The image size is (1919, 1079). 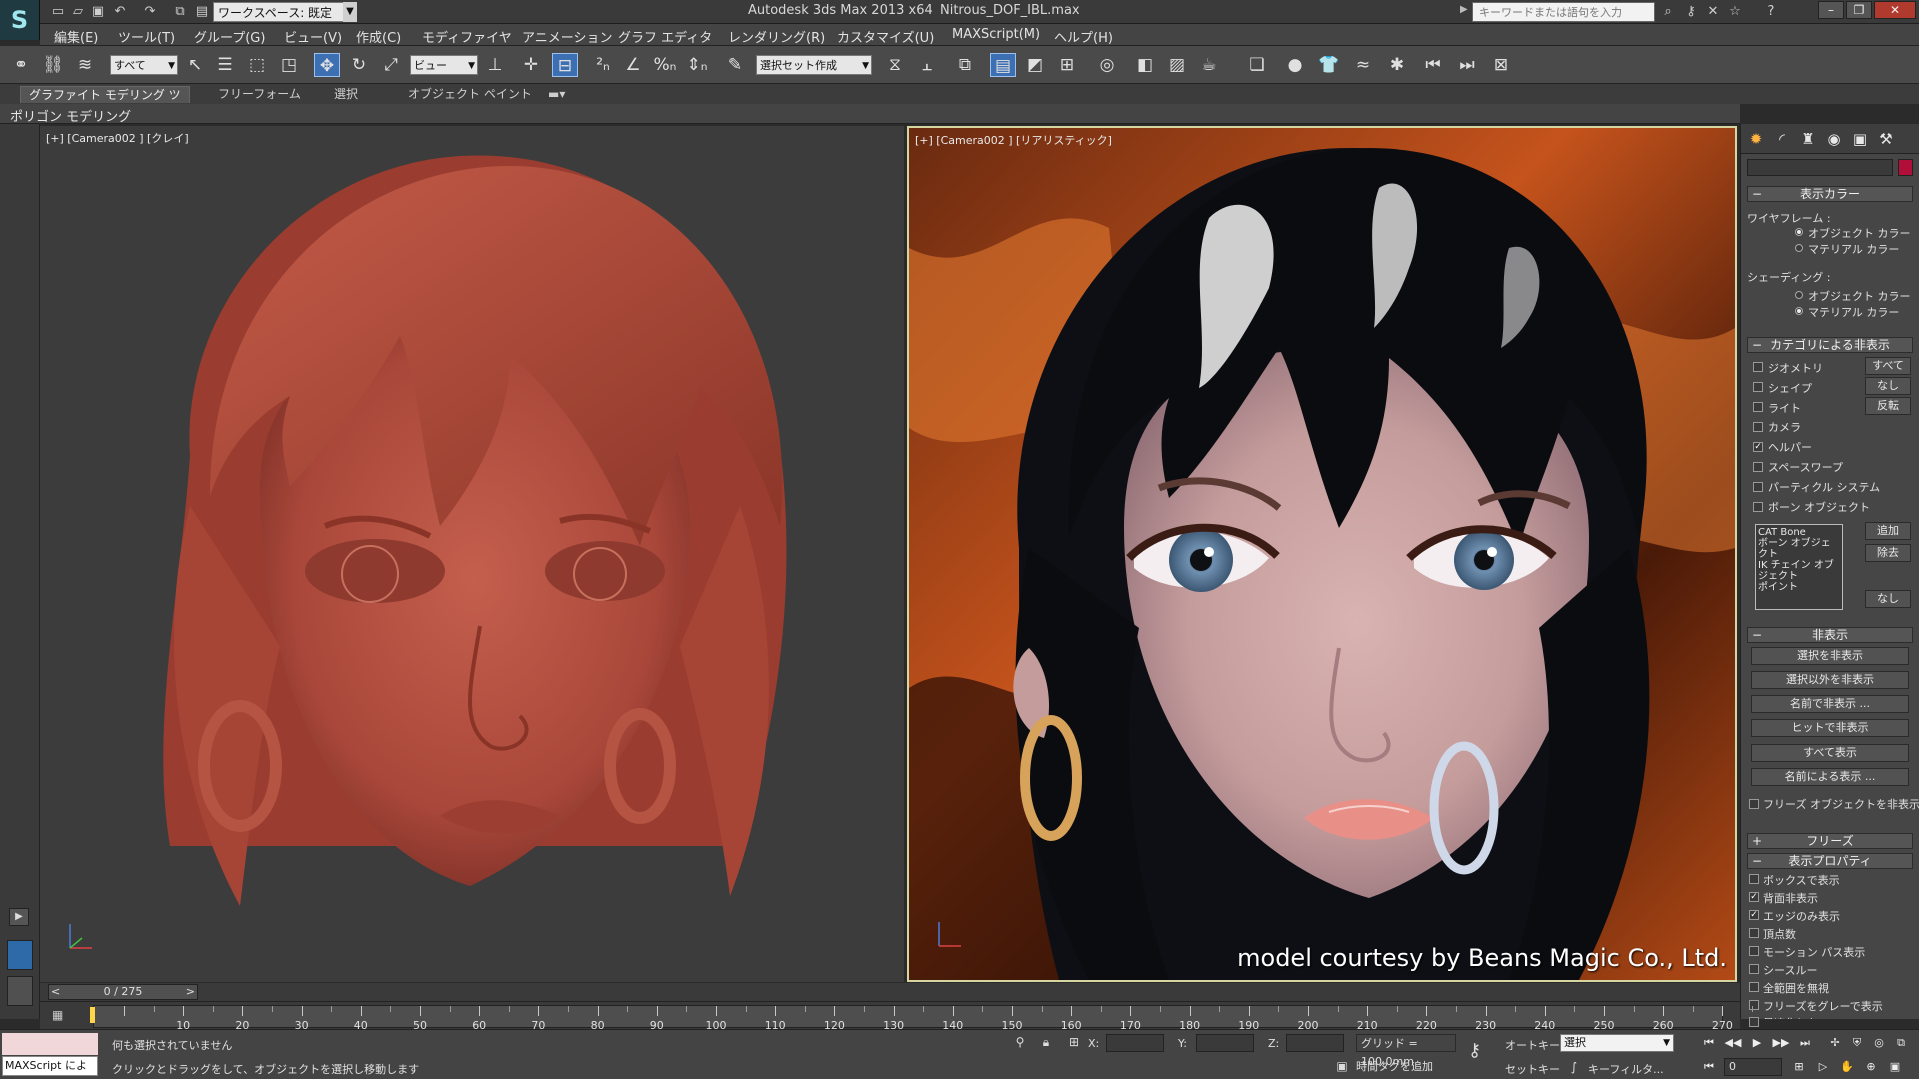 What do you see at coordinates (1394, 1066) in the screenshot?
I see `add-time-tag: 時間タグを追加` at bounding box center [1394, 1066].